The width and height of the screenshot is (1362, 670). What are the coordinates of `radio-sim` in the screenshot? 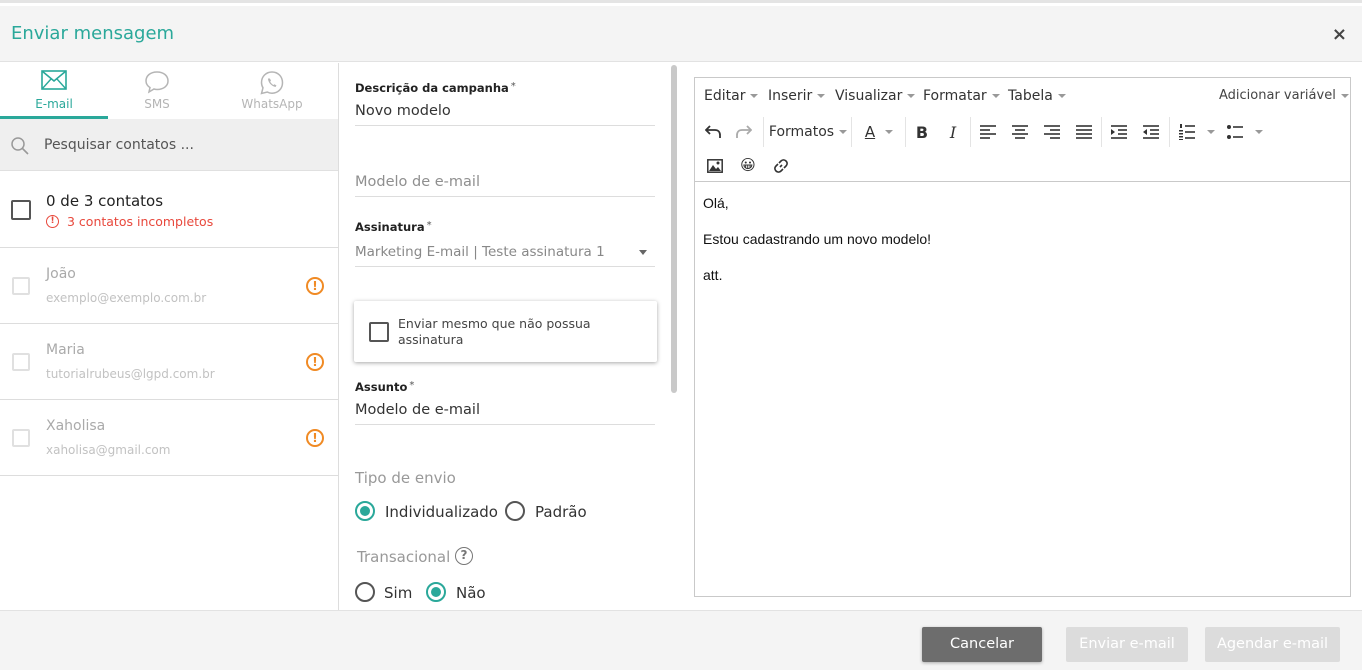 It's located at (365, 592).